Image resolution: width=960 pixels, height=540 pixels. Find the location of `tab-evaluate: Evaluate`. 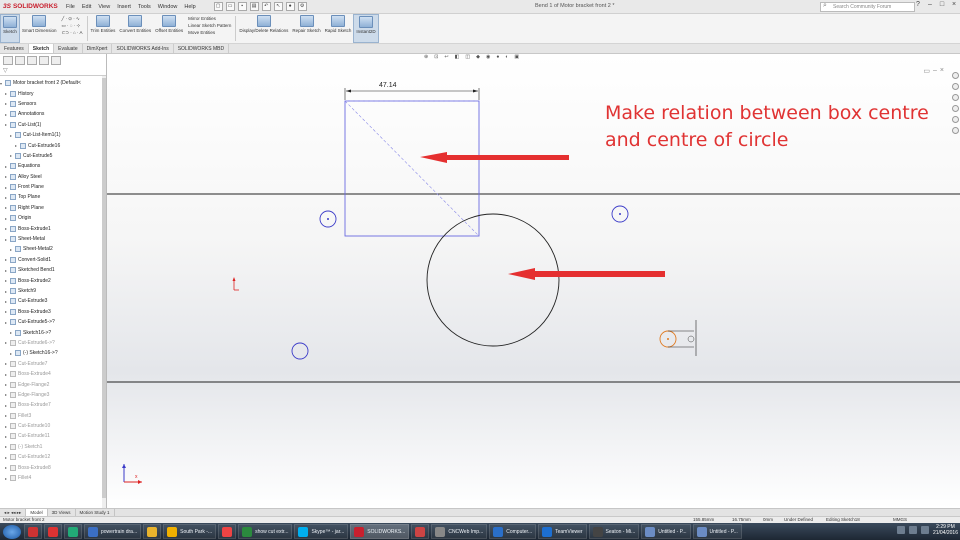

tab-evaluate: Evaluate is located at coordinates (68, 48).